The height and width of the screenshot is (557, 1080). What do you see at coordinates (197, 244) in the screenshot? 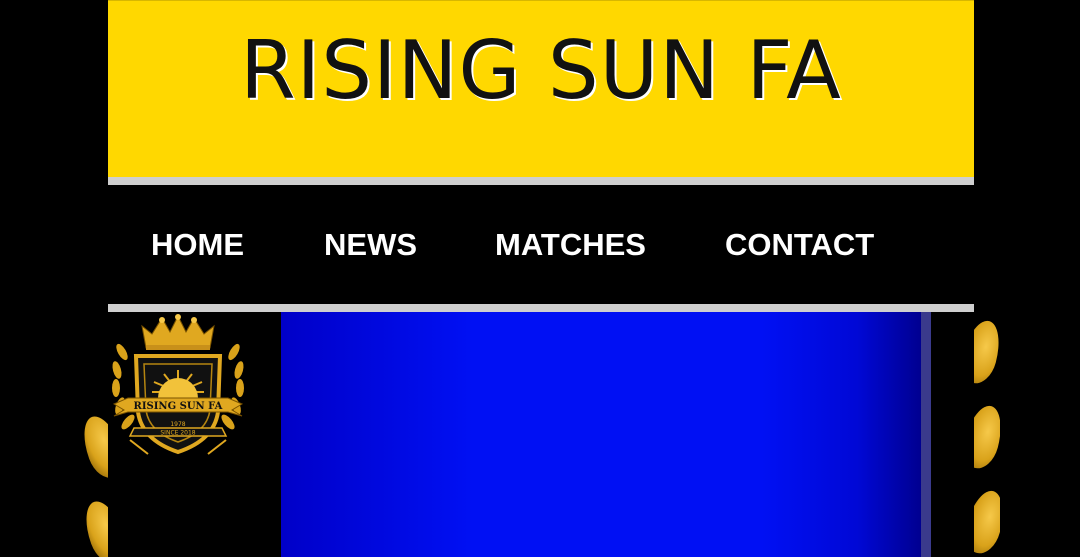
I see `nav-item-home: HOME` at bounding box center [197, 244].